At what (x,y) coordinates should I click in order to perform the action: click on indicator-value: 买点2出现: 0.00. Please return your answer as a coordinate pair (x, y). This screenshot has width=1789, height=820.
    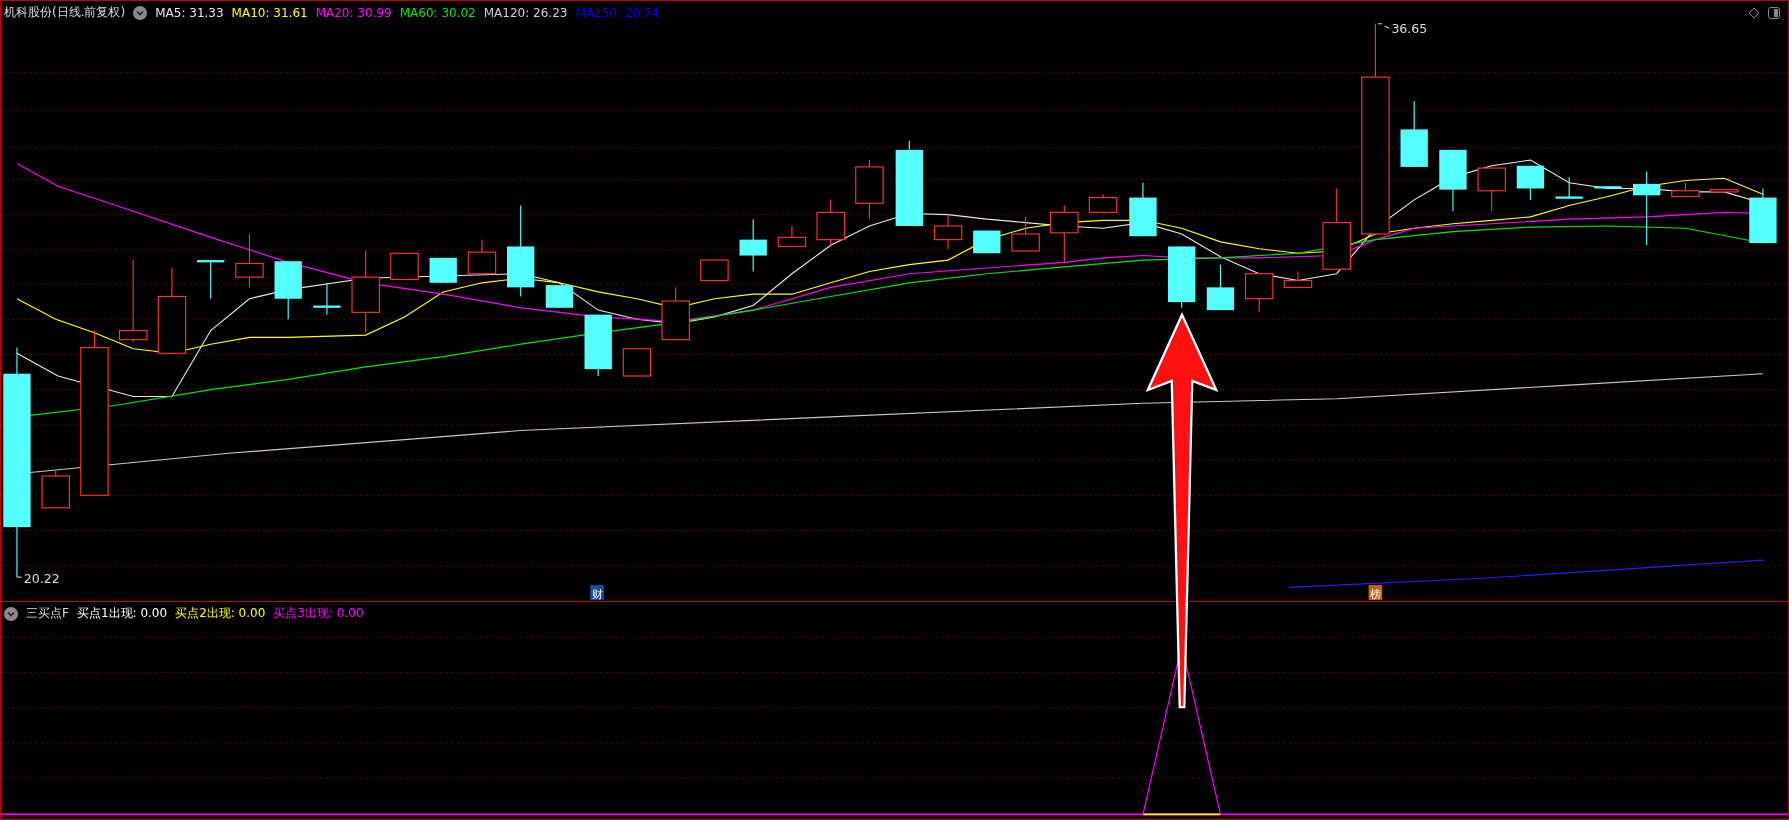
    Looking at the image, I should click on (220, 613).